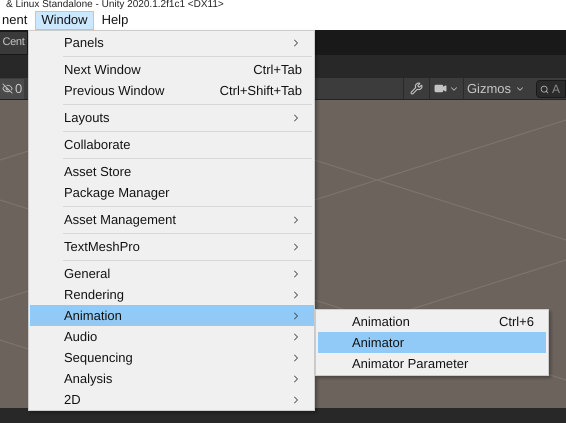 The height and width of the screenshot is (423, 566). I want to click on search-field: A, so click(551, 89).